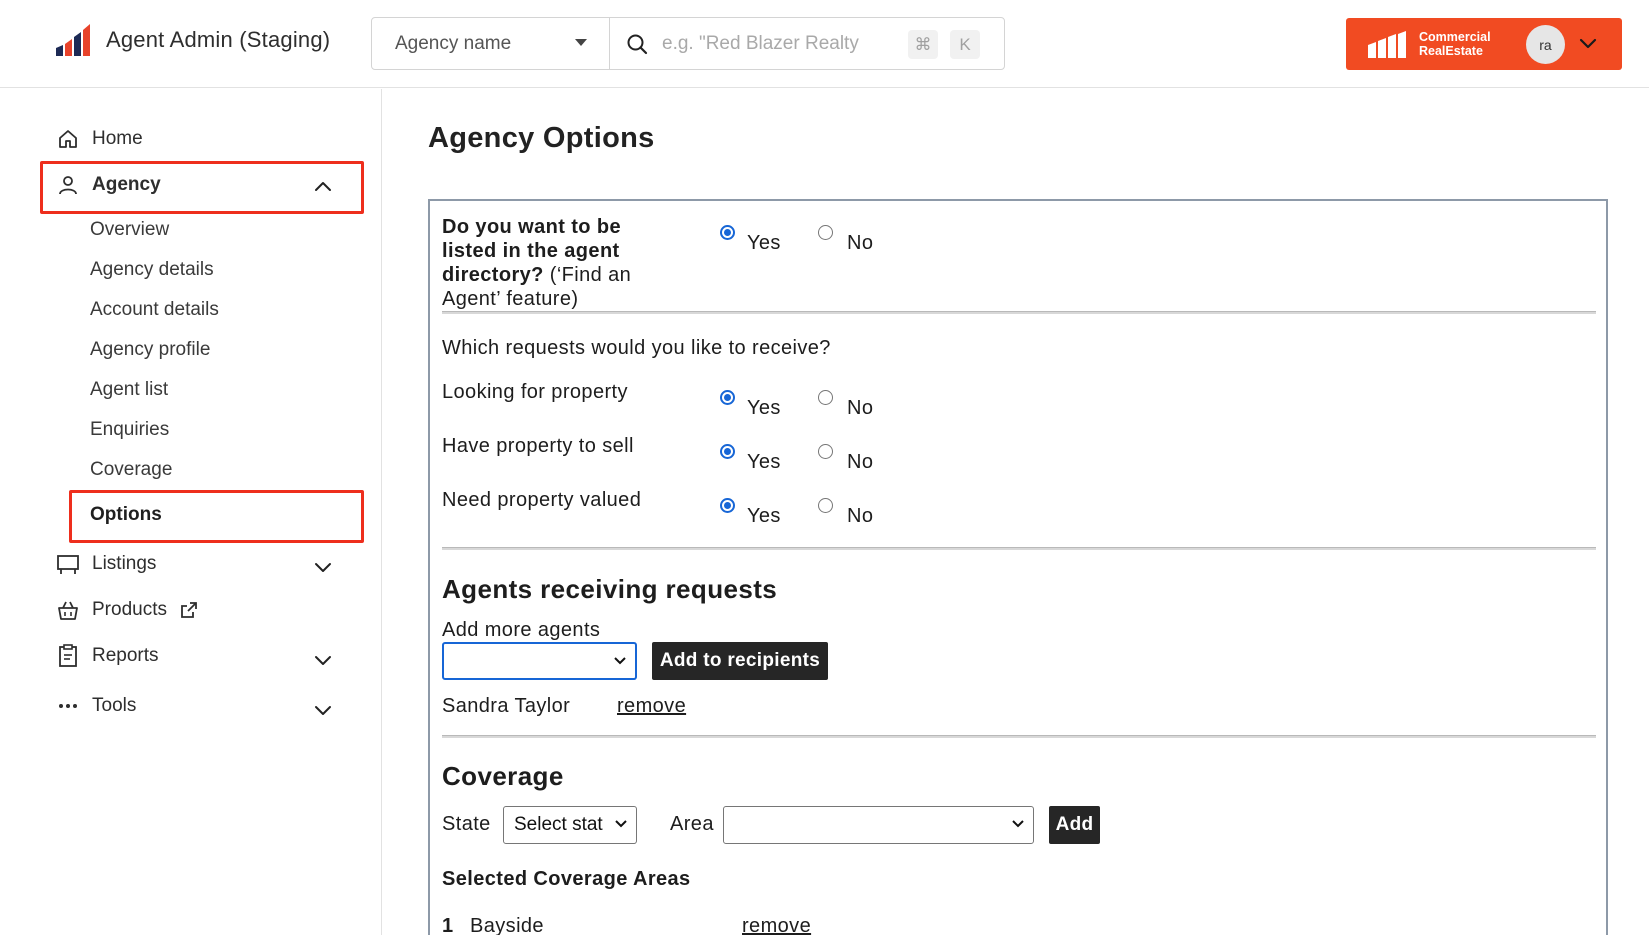 The height and width of the screenshot is (935, 1649). What do you see at coordinates (923, 44) in the screenshot?
I see `command-key-hint: ⌘` at bounding box center [923, 44].